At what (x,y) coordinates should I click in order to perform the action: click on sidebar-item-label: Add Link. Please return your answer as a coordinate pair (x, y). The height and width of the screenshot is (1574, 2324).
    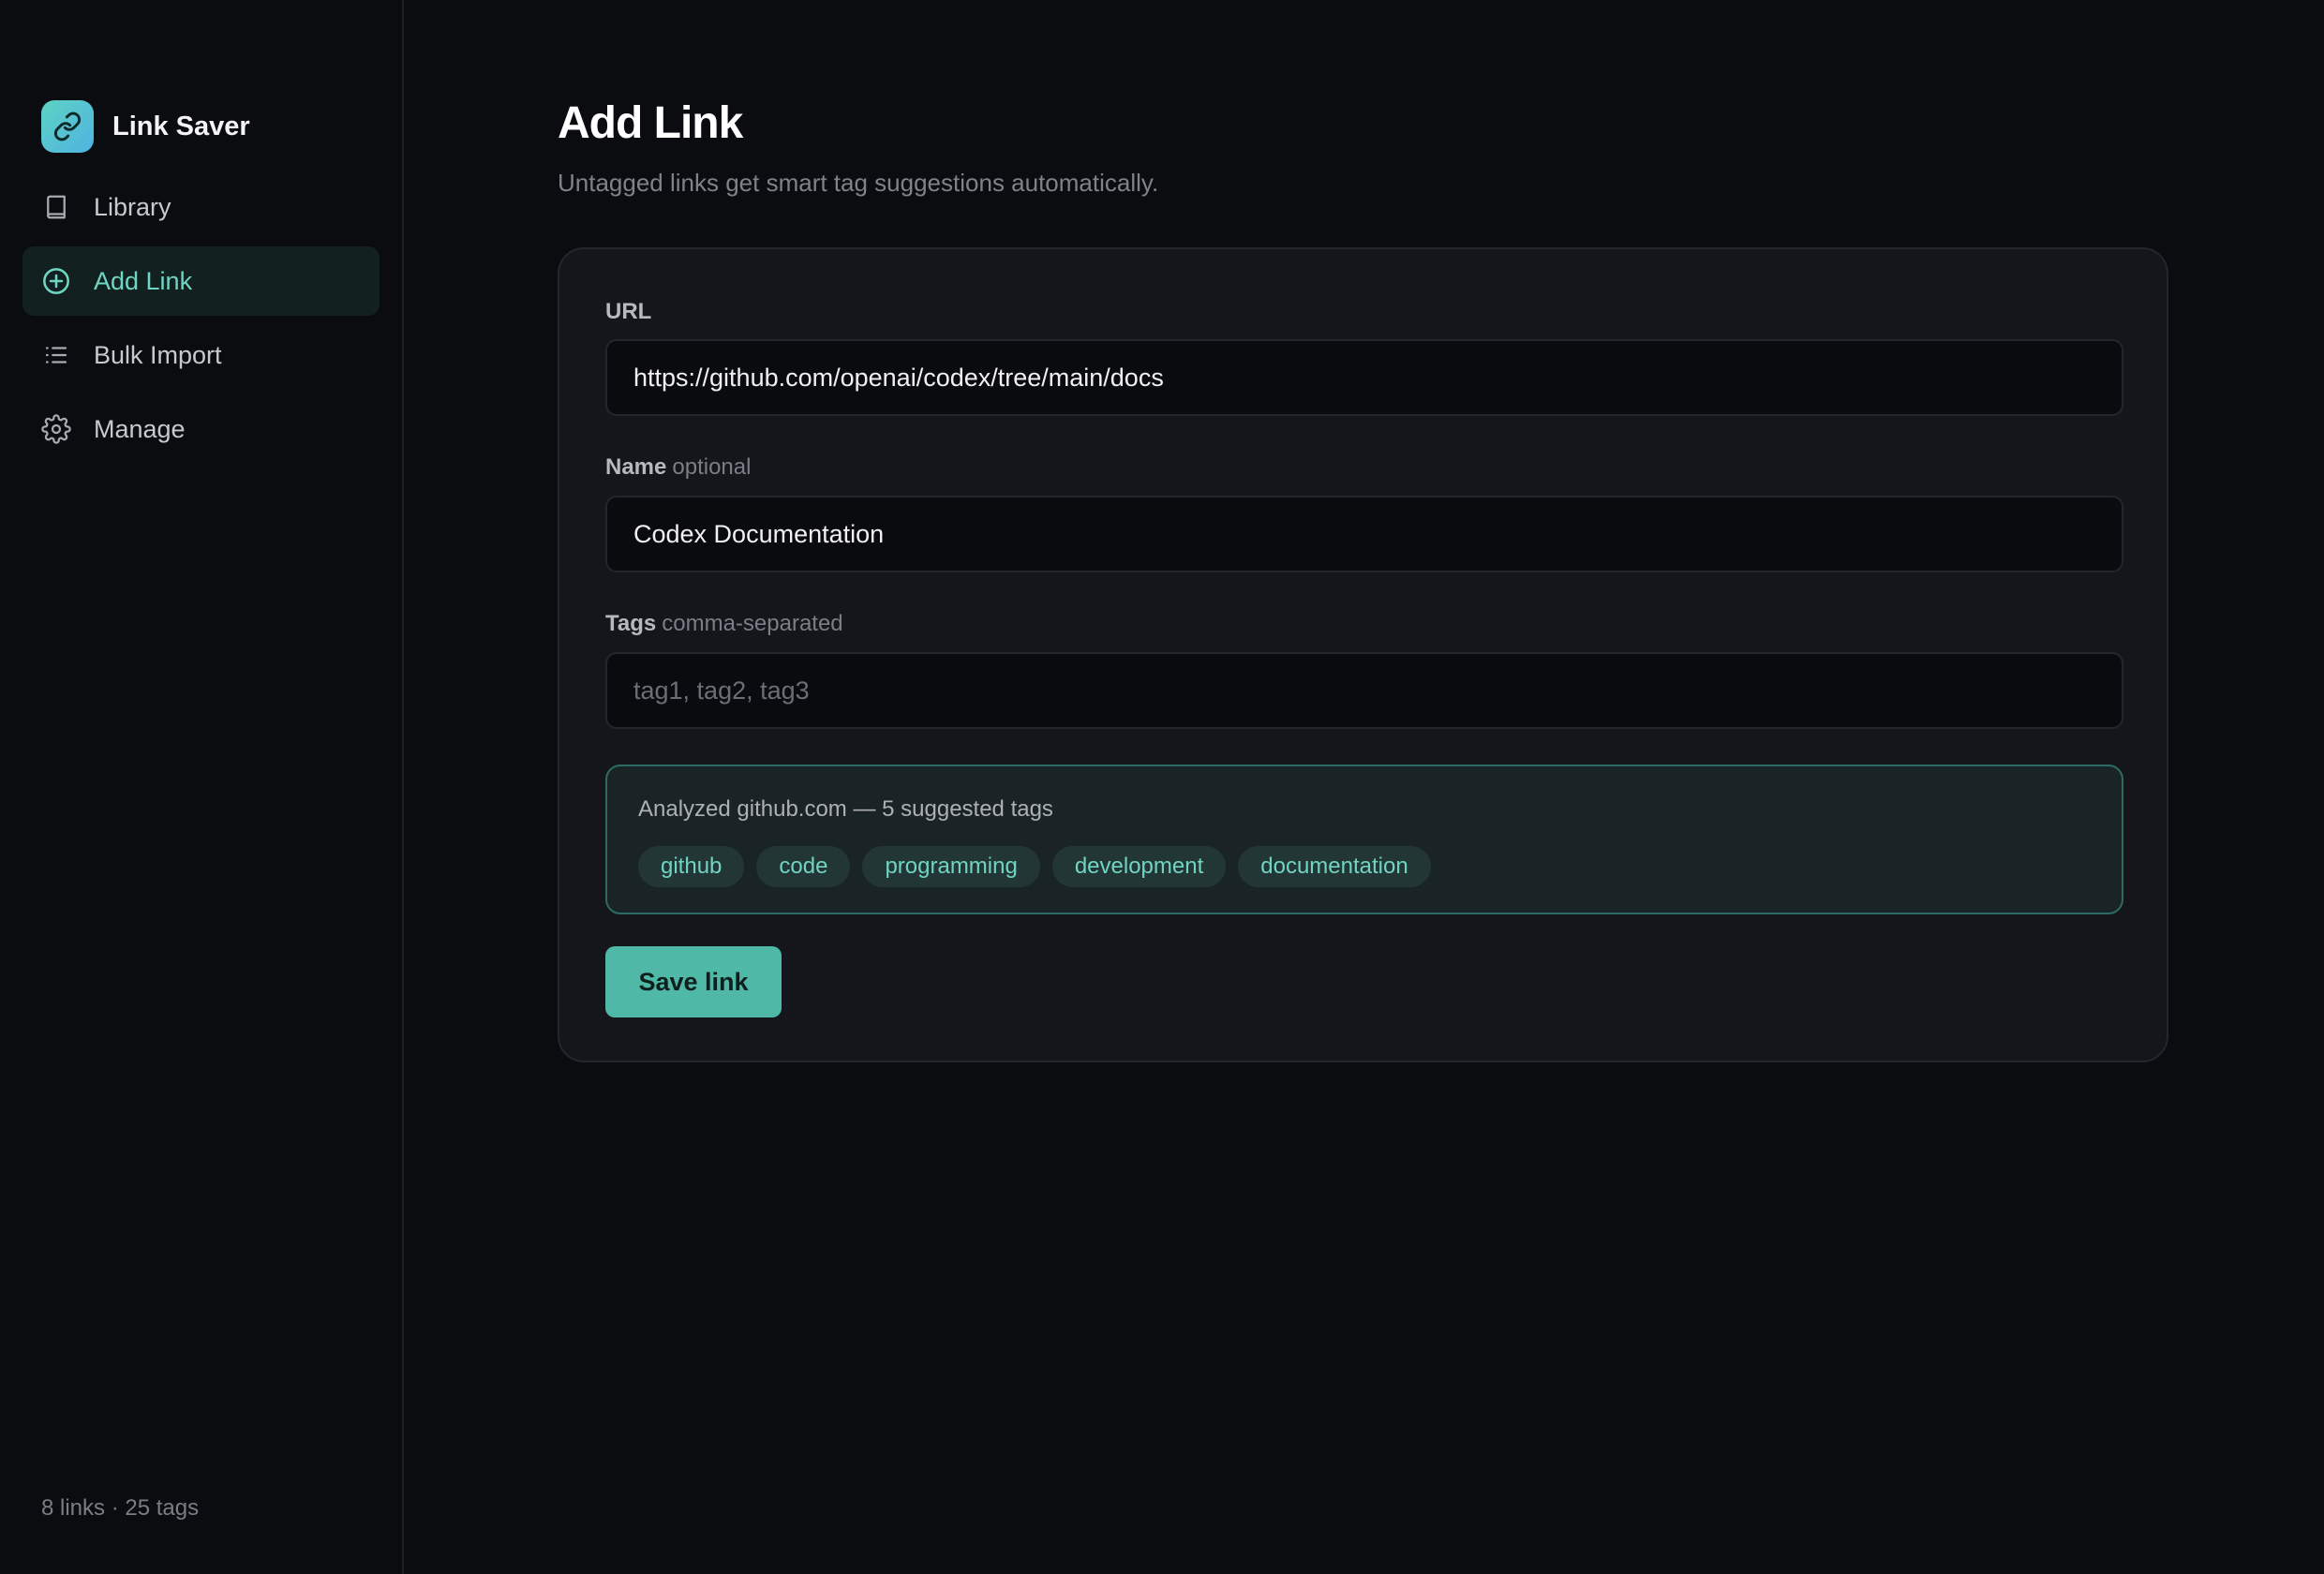
    Looking at the image, I should click on (143, 280).